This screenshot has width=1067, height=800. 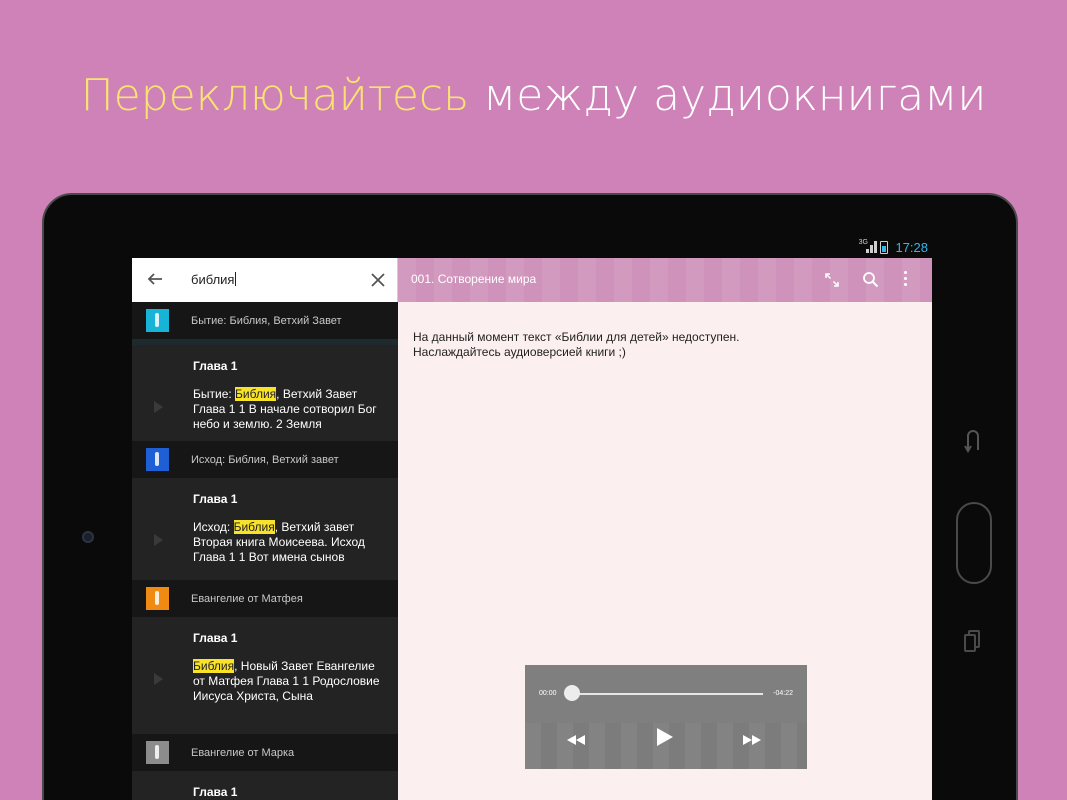 I want to click on book-title: Исход: Библия, Ветхий завет, so click(x=265, y=460).